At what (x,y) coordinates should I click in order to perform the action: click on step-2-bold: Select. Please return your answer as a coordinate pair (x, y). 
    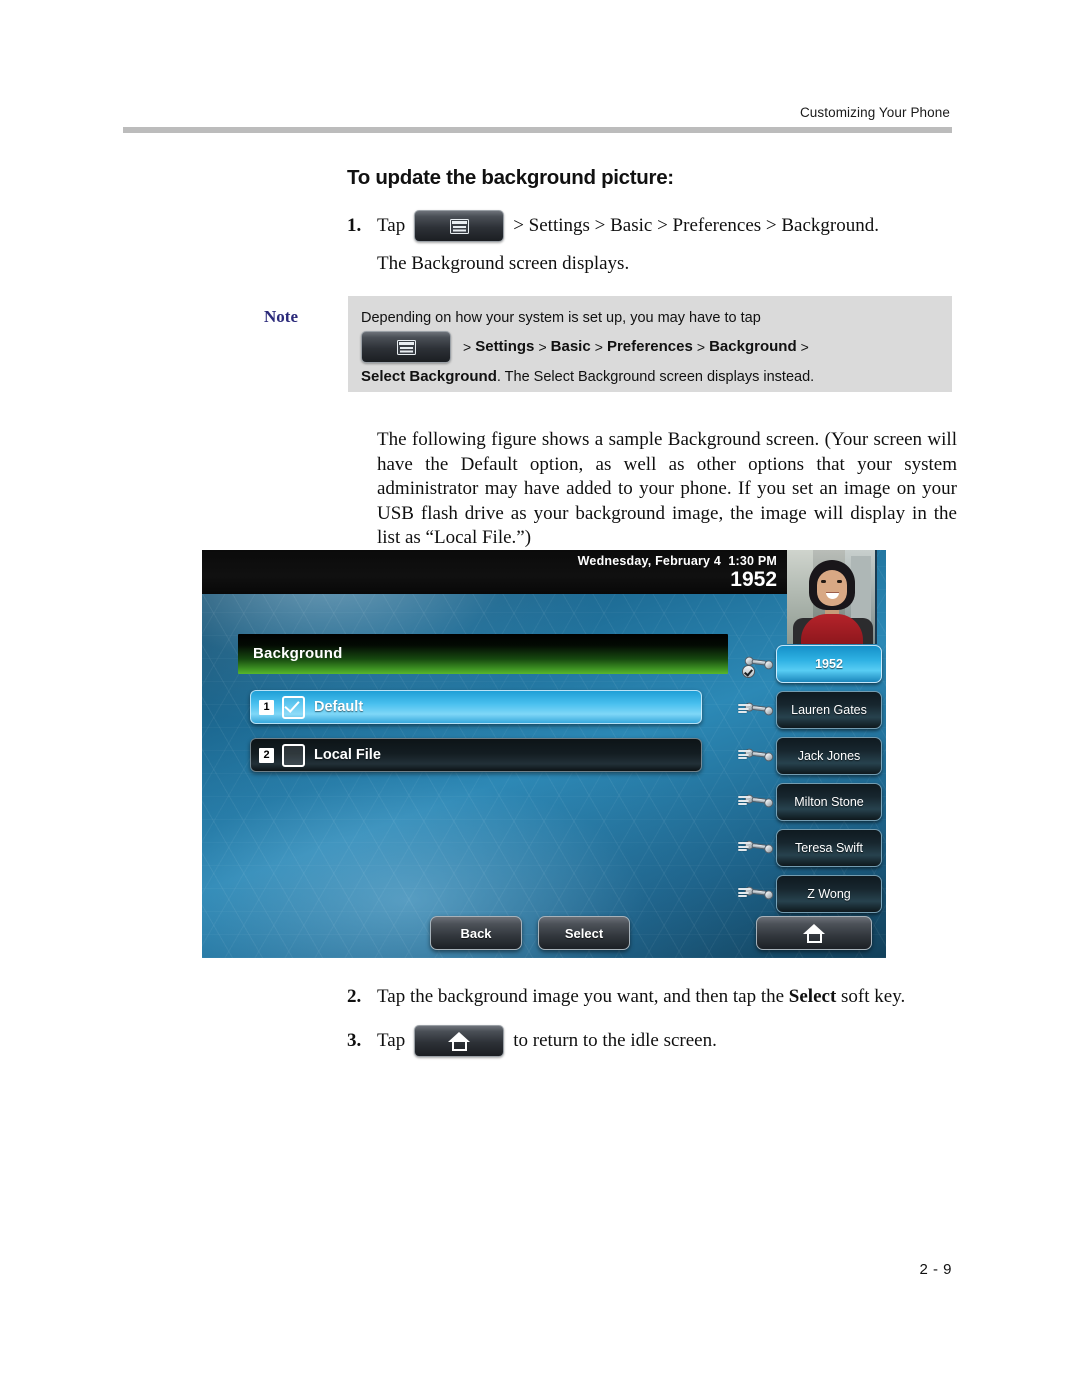
    Looking at the image, I should click on (812, 996).